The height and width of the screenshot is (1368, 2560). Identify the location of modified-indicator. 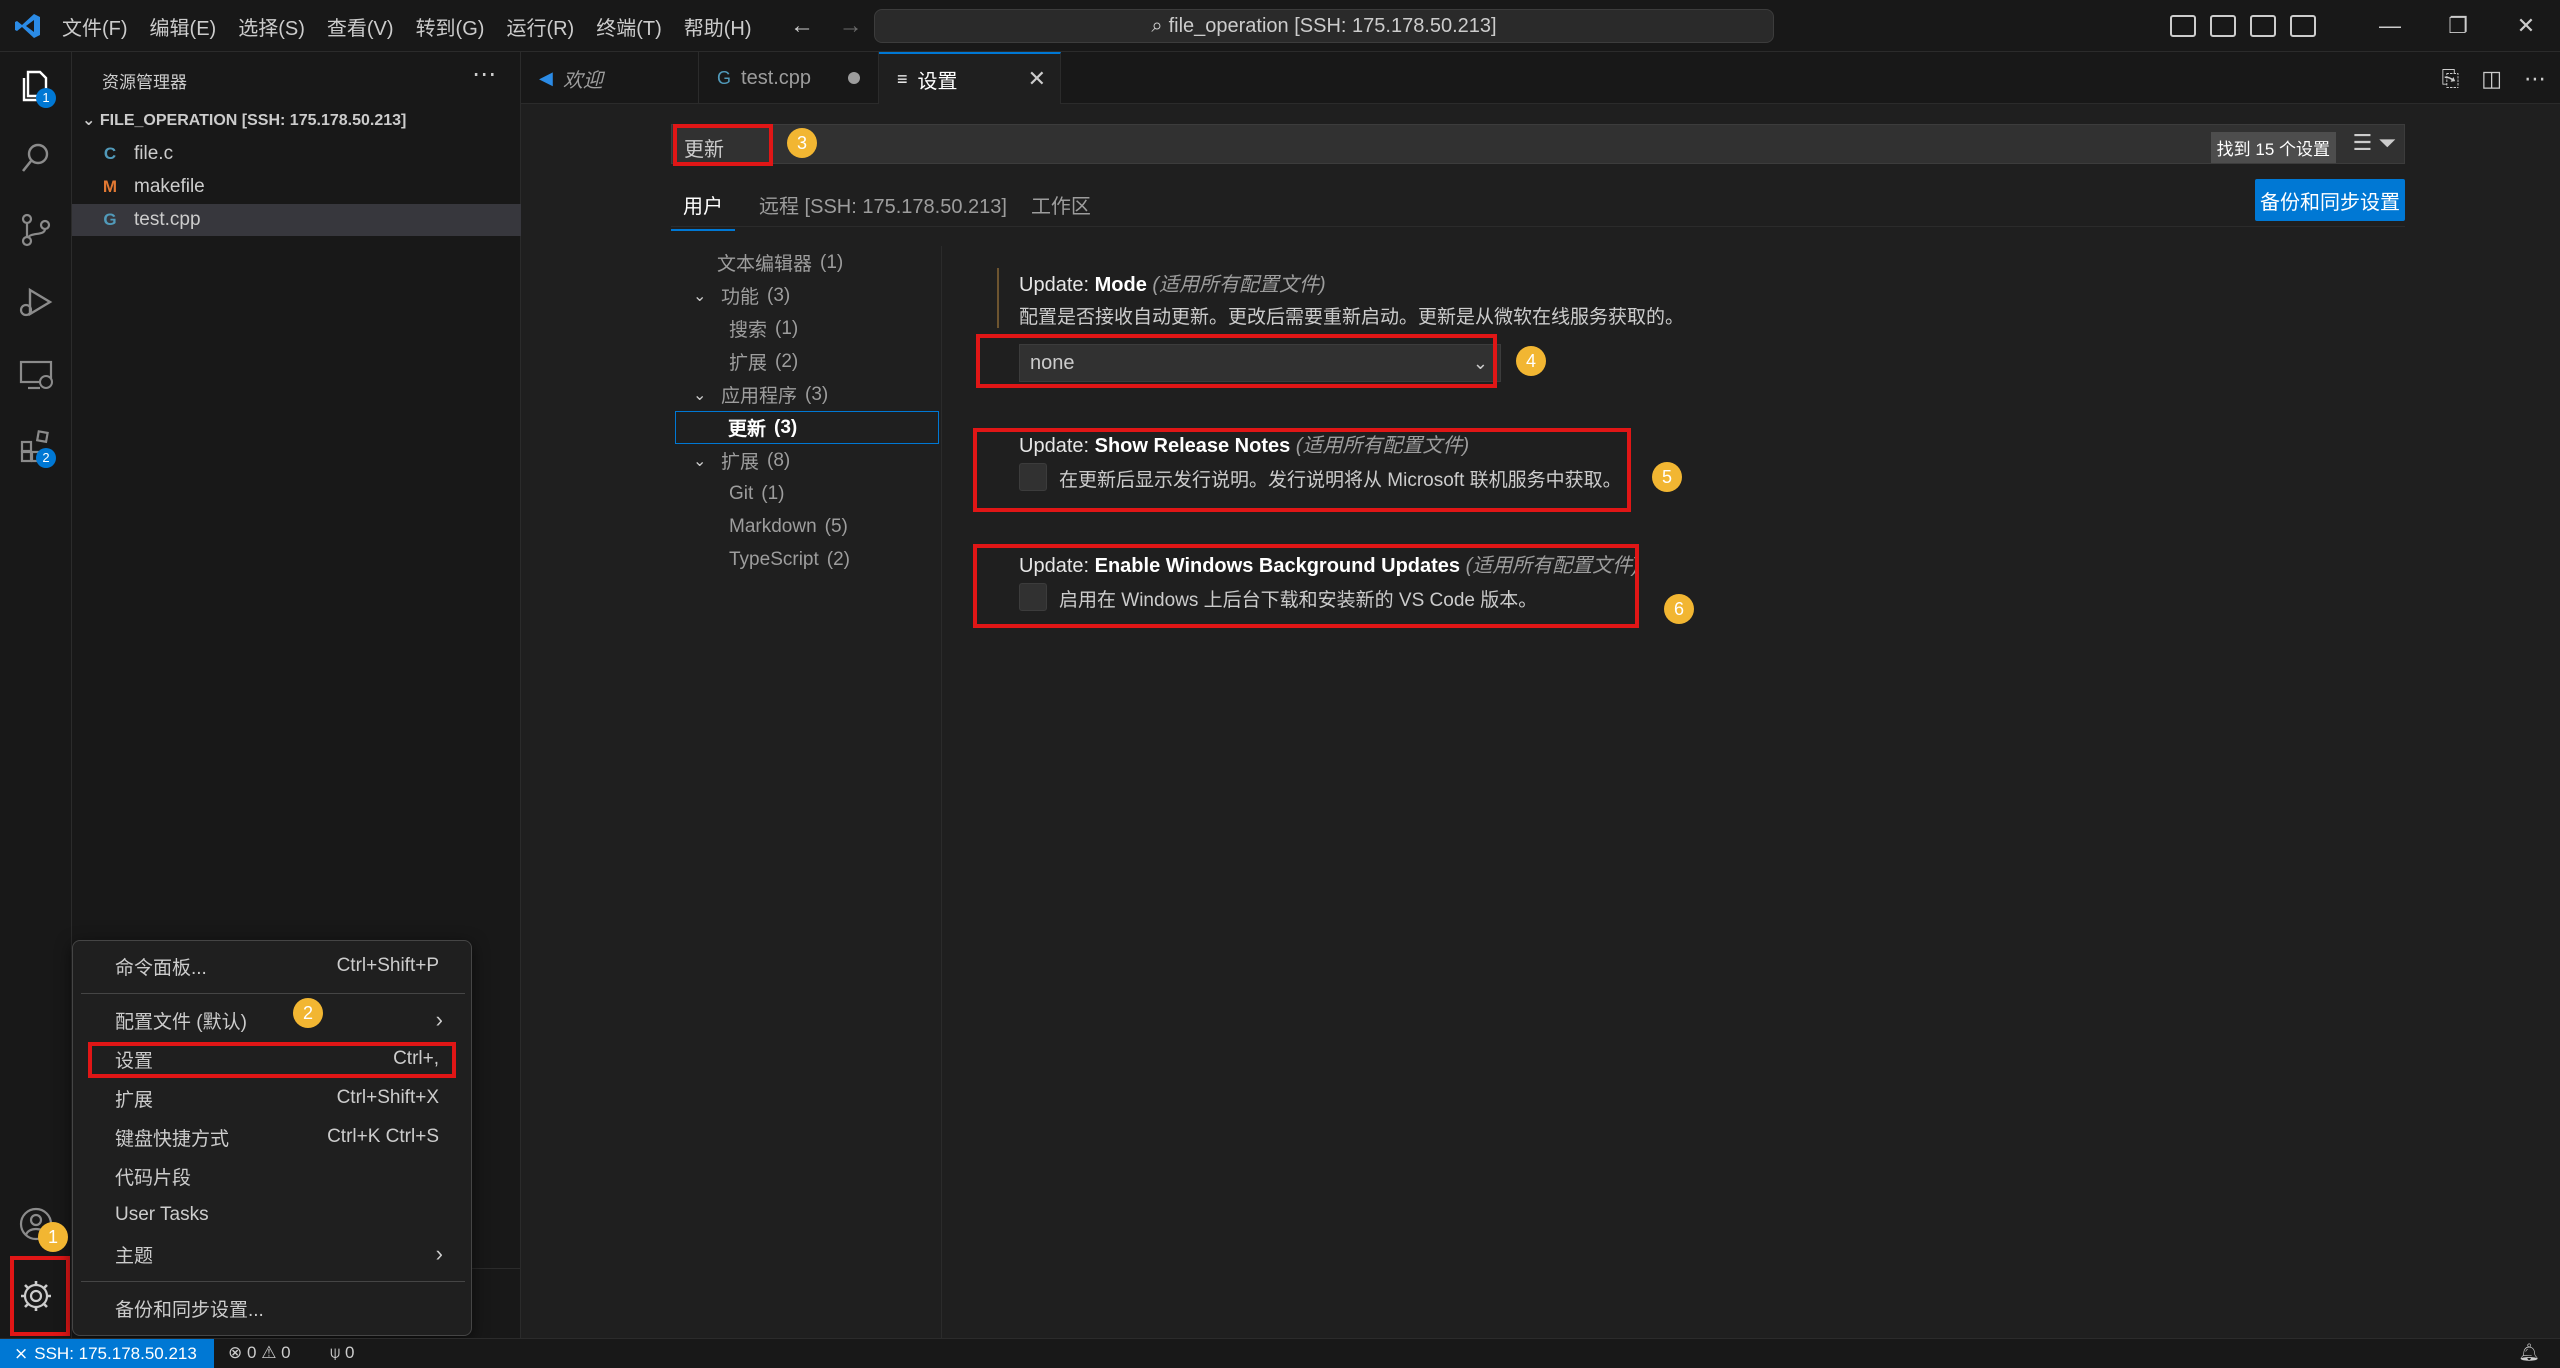
(998, 298).